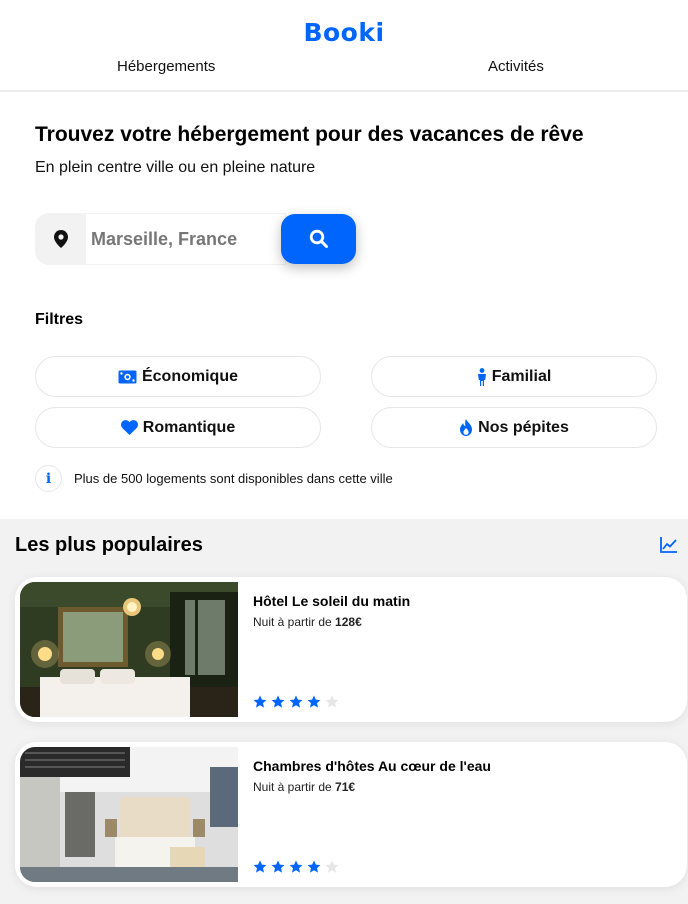  I want to click on hotel-price: Nuit à partir de 128€, so click(307, 622).